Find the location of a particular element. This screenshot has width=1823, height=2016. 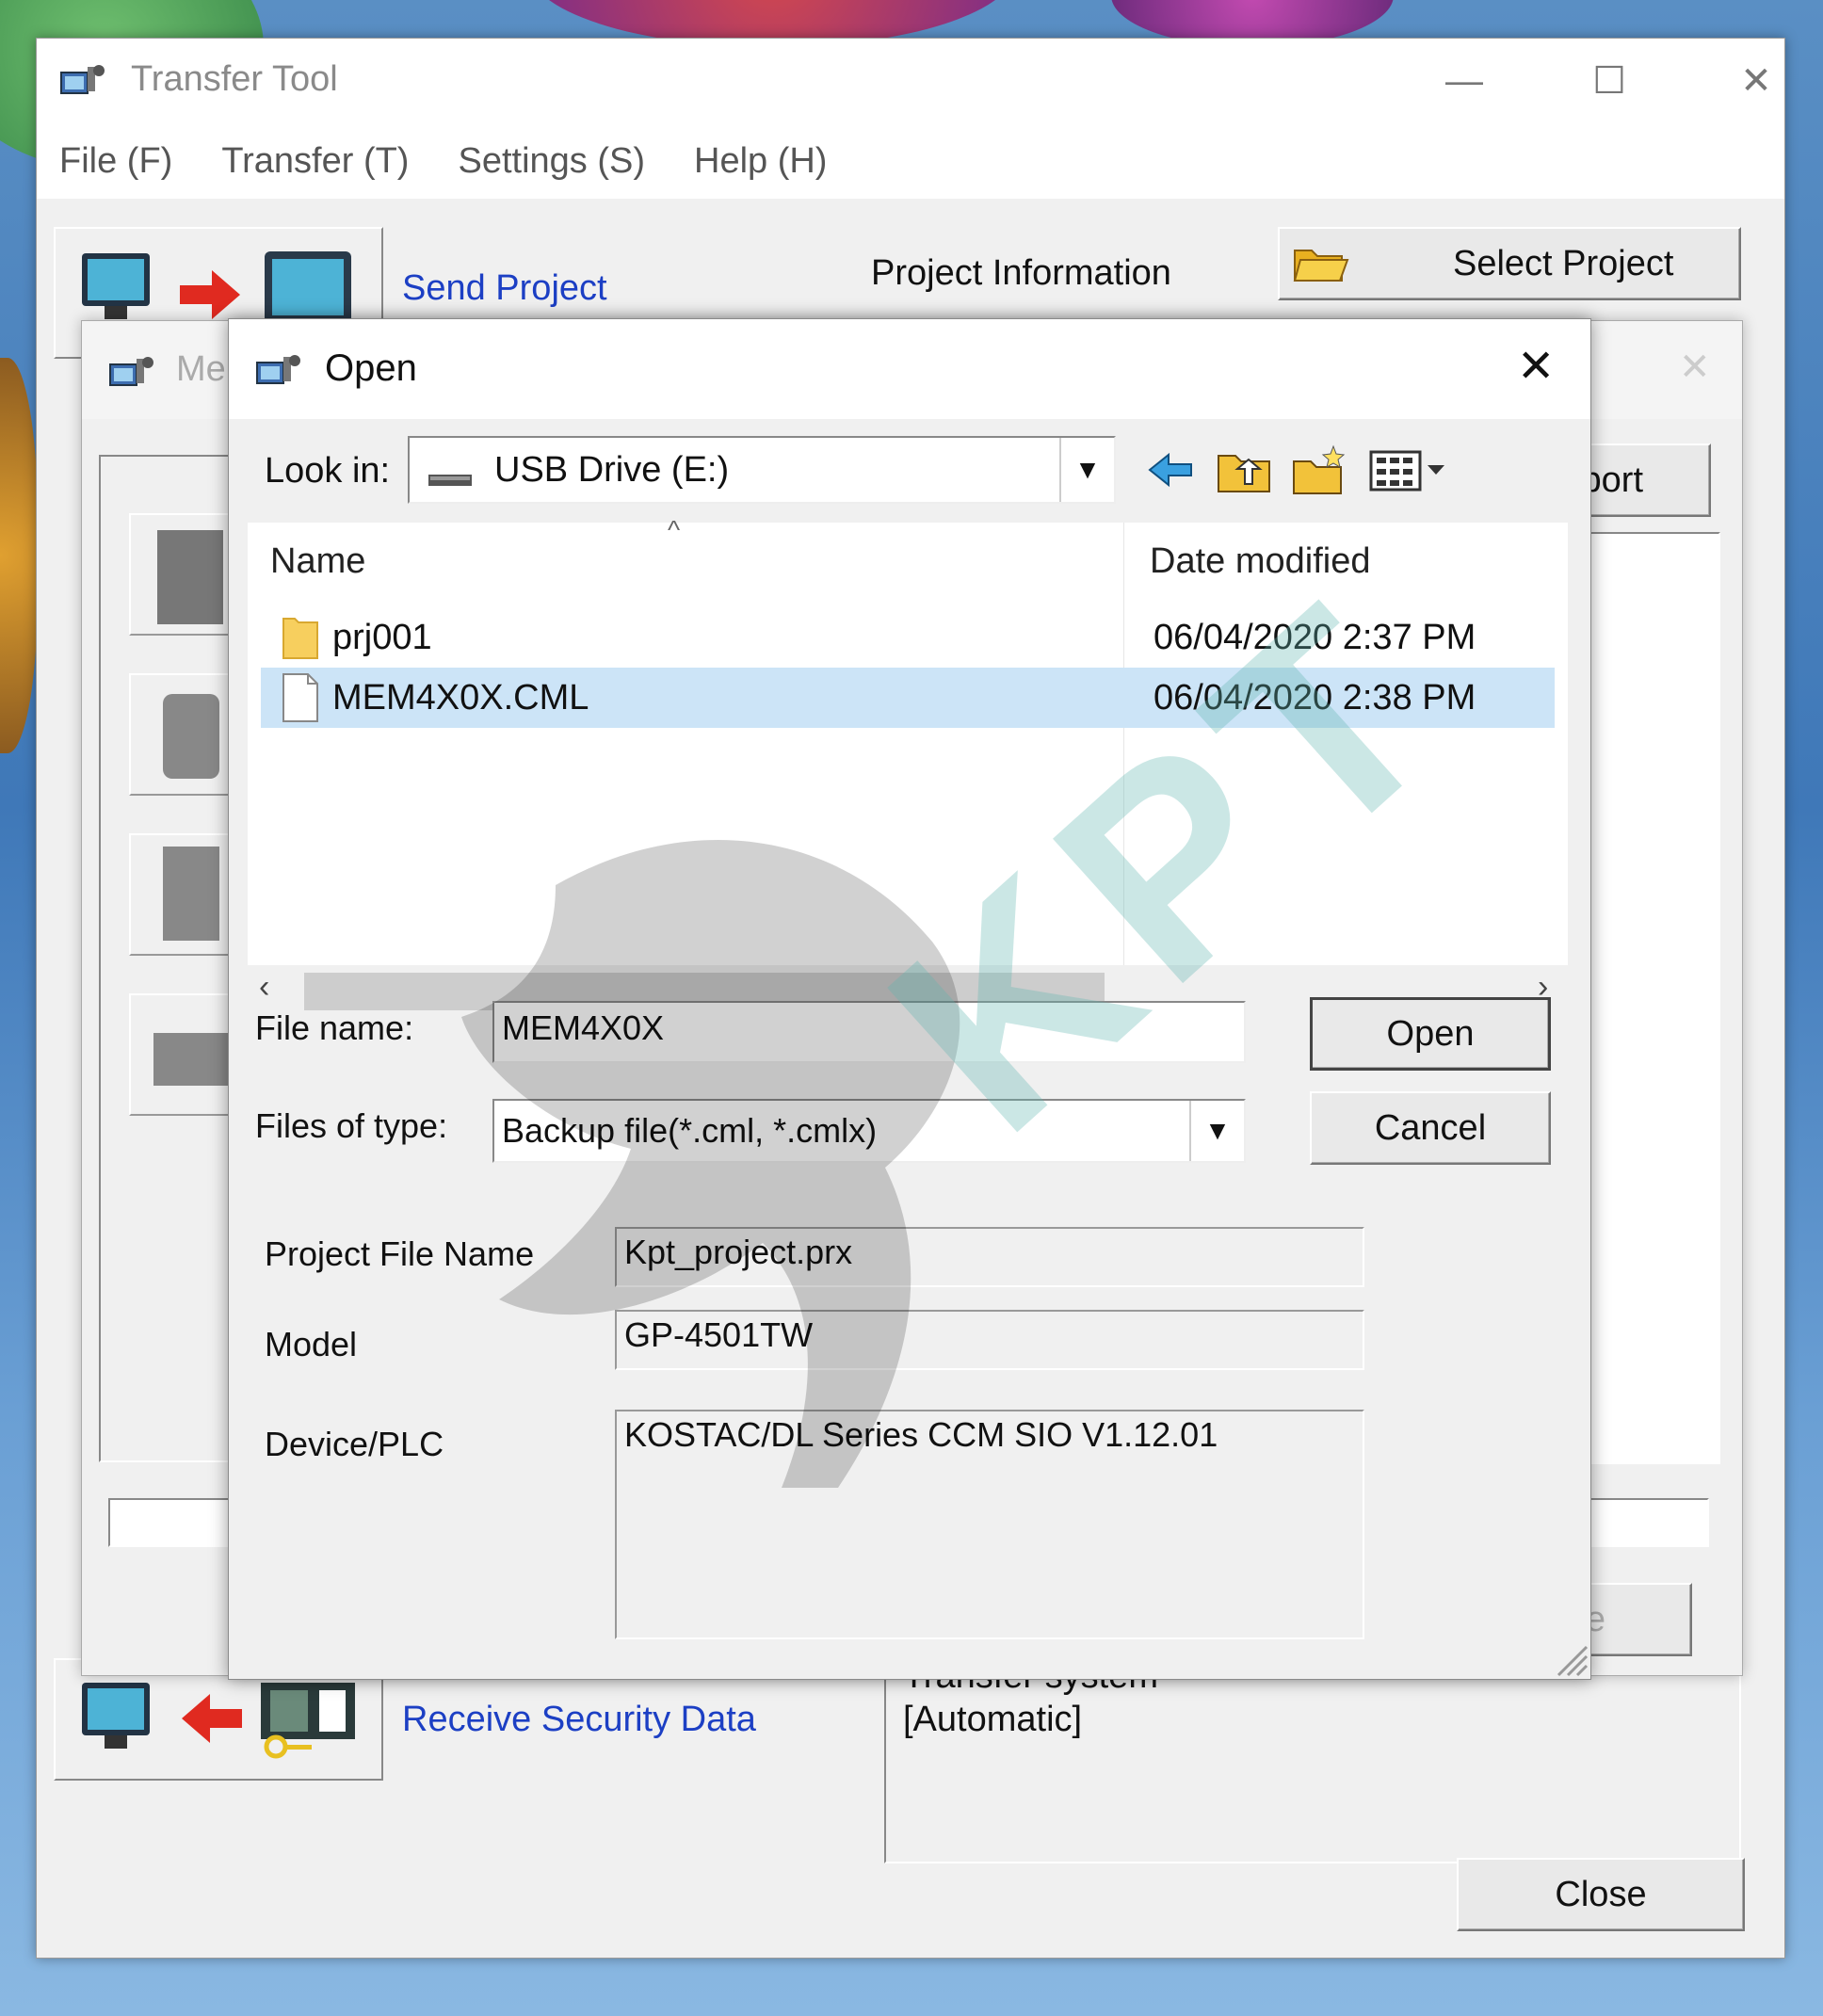

transfer-mode-text: [Automatic] is located at coordinates (993, 1719).